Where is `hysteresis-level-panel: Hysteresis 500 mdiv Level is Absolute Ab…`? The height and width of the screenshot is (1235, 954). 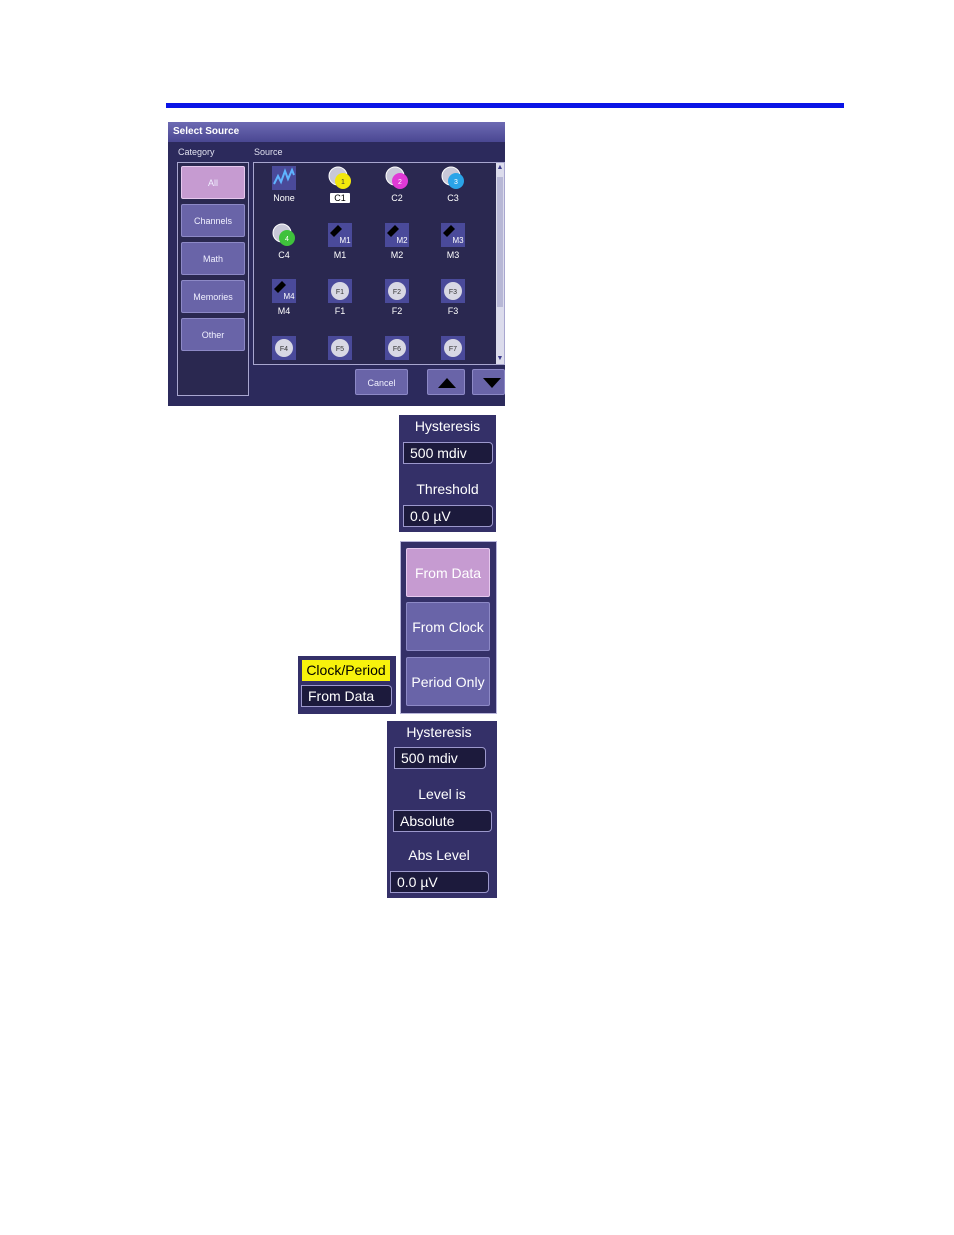 hysteresis-level-panel: Hysteresis 500 mdiv Level is Absolute Ab… is located at coordinates (442, 809).